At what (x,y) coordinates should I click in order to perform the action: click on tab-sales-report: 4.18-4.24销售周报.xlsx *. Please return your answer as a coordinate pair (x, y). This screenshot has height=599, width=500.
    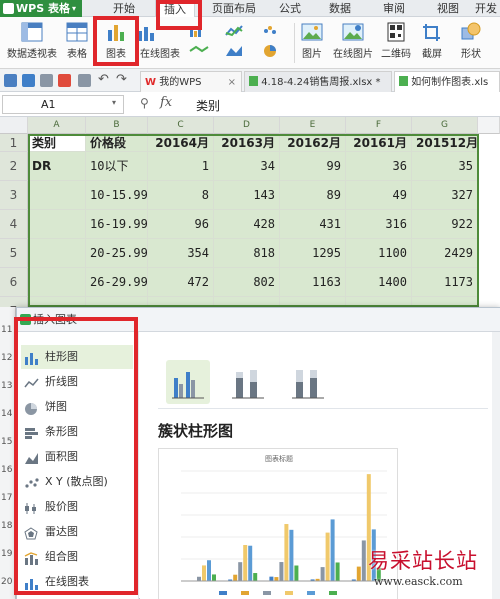
    Looking at the image, I should click on (318, 81).